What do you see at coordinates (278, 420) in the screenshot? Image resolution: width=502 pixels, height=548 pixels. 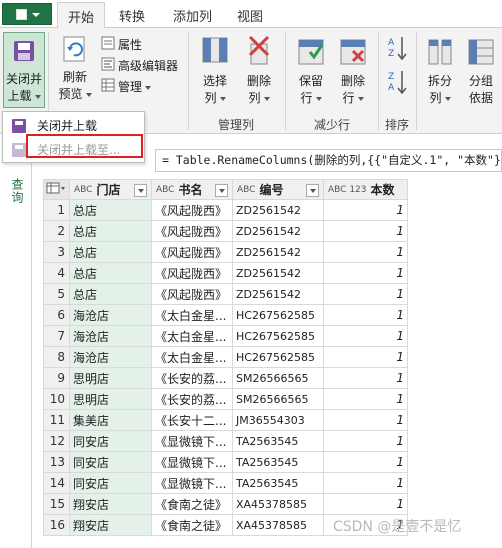 I see `cell-code: JM36554303` at bounding box center [278, 420].